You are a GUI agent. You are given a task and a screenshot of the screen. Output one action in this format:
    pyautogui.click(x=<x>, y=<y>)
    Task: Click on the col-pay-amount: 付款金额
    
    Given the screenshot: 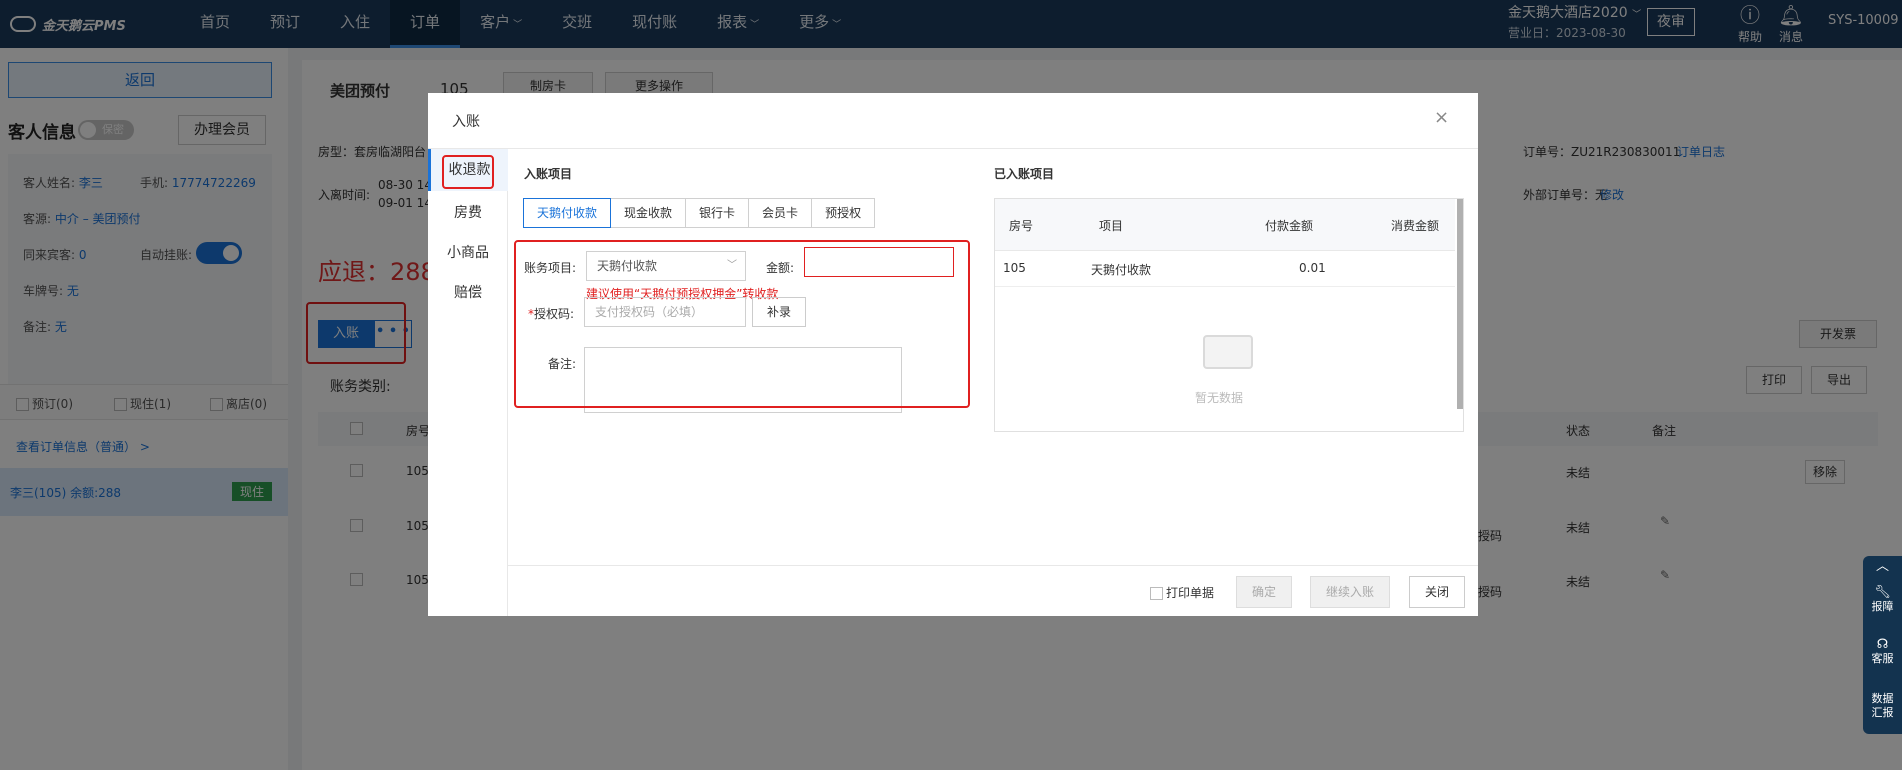 What is the action you would take?
    pyautogui.click(x=1289, y=226)
    